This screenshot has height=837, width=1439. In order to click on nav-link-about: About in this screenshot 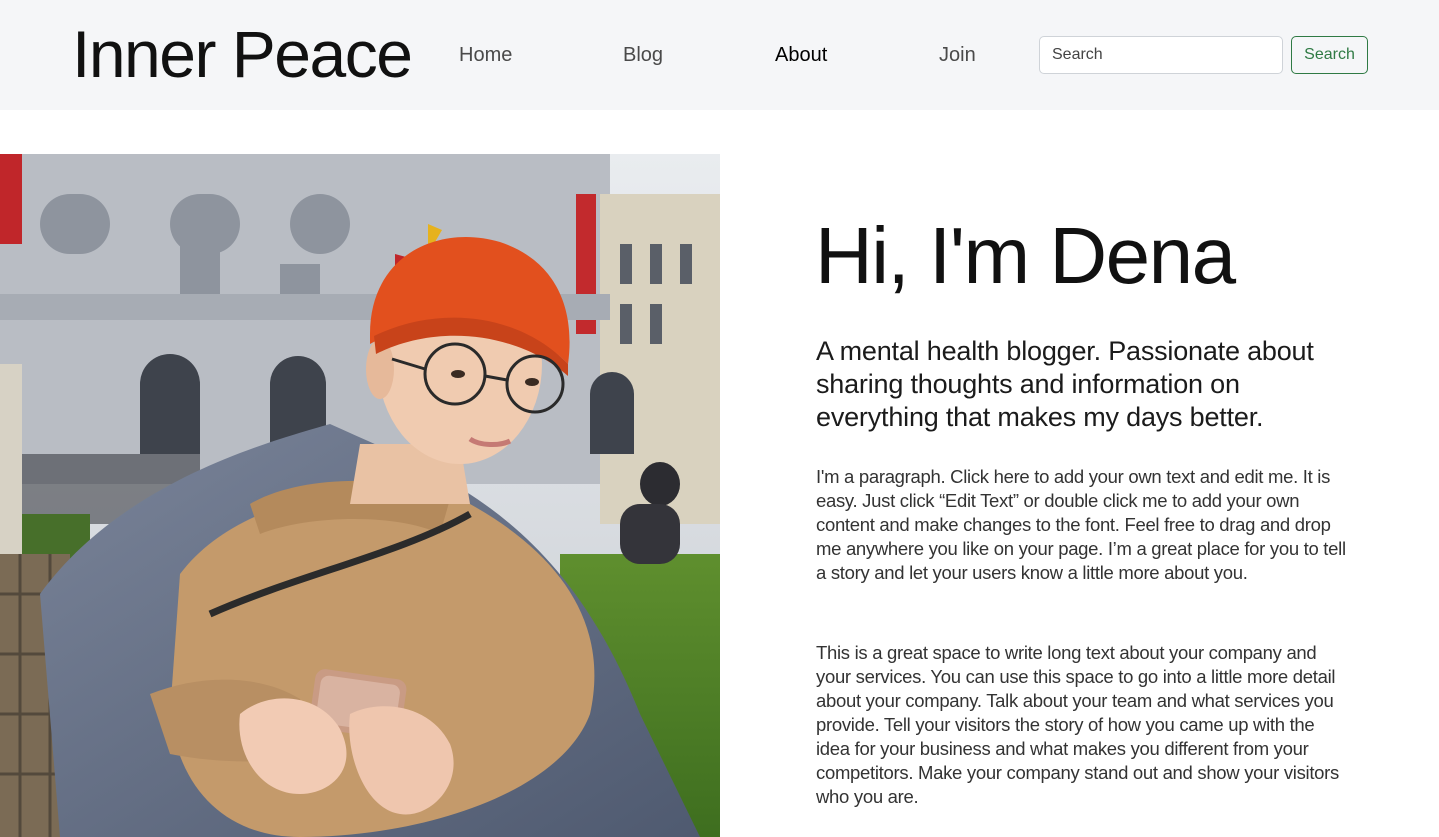, I will do `click(801, 55)`.